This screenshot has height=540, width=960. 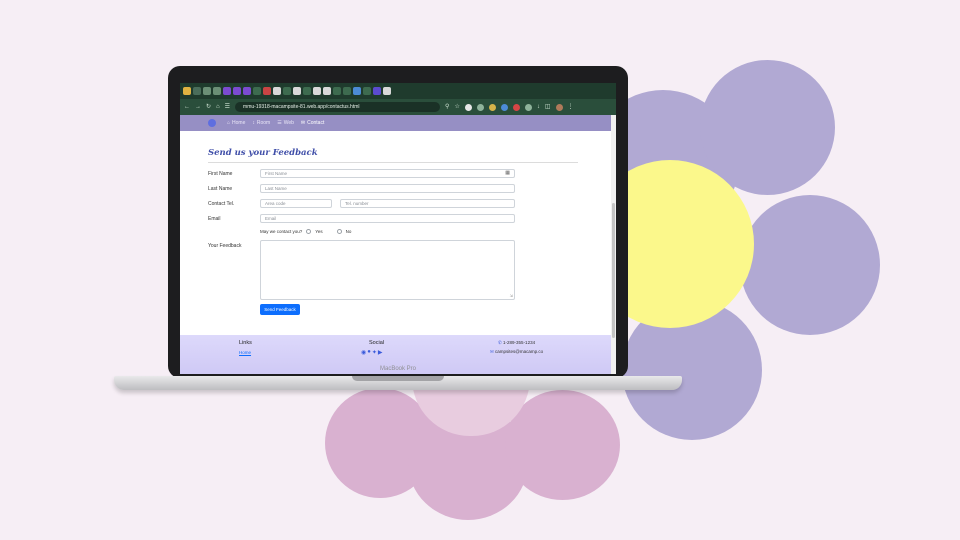 What do you see at coordinates (559, 107) in the screenshot?
I see `profile-avatar` at bounding box center [559, 107].